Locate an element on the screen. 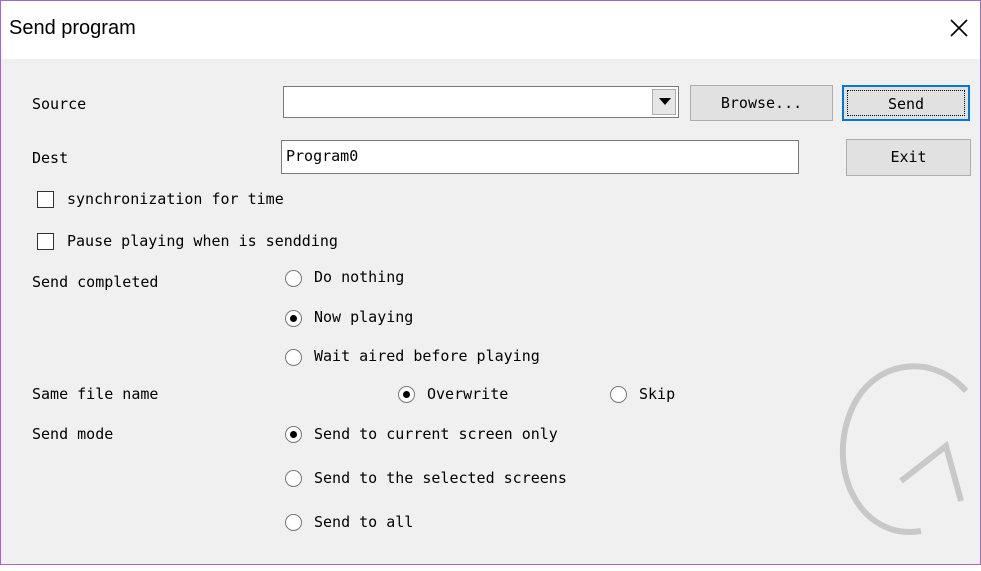 This screenshot has width=981, height=571. radio-now-playing is located at coordinates (293, 318).